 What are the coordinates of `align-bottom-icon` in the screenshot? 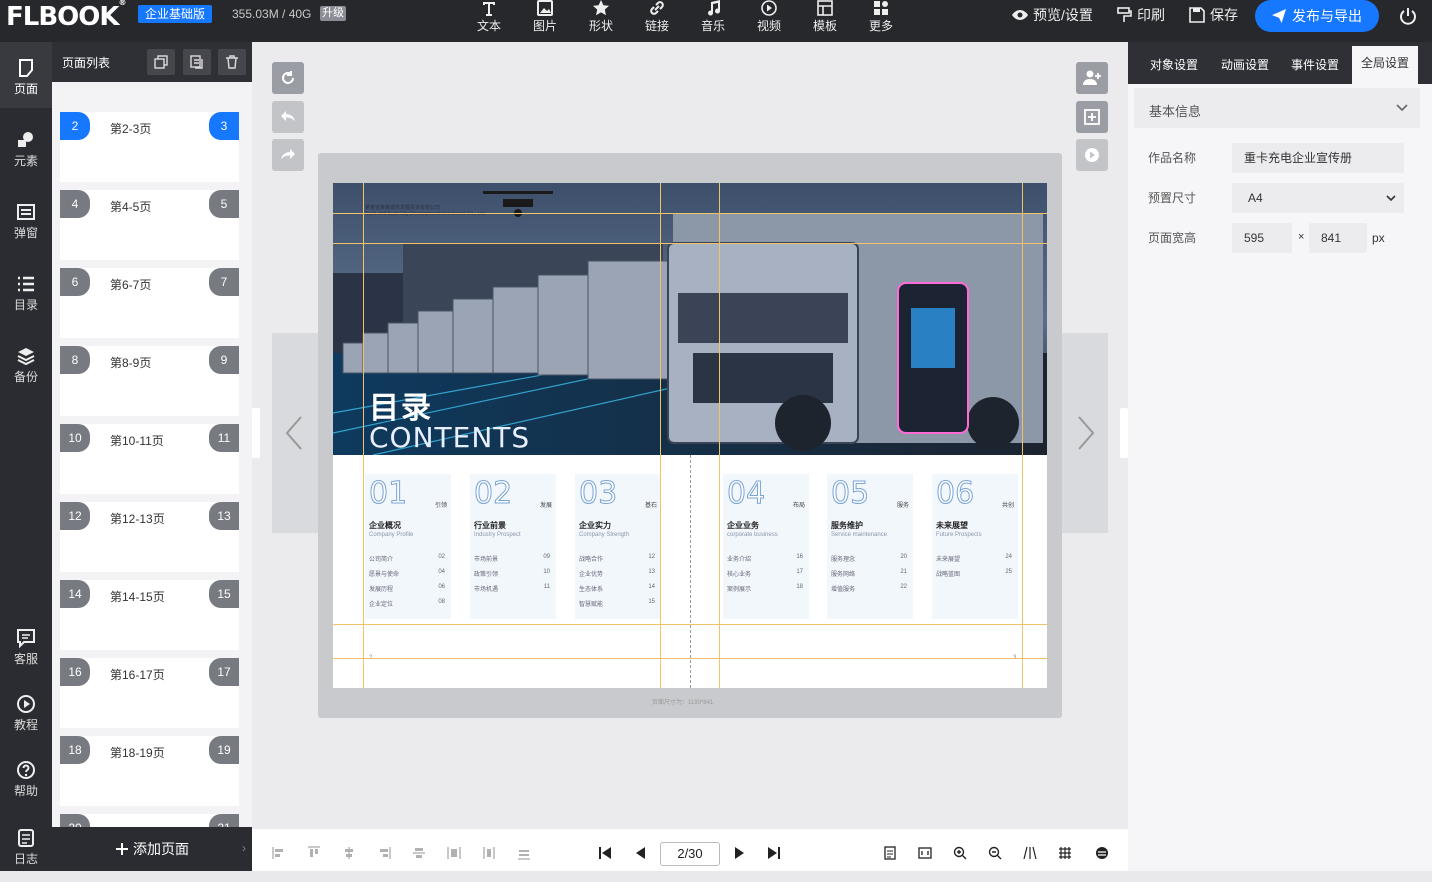 It's located at (524, 853).